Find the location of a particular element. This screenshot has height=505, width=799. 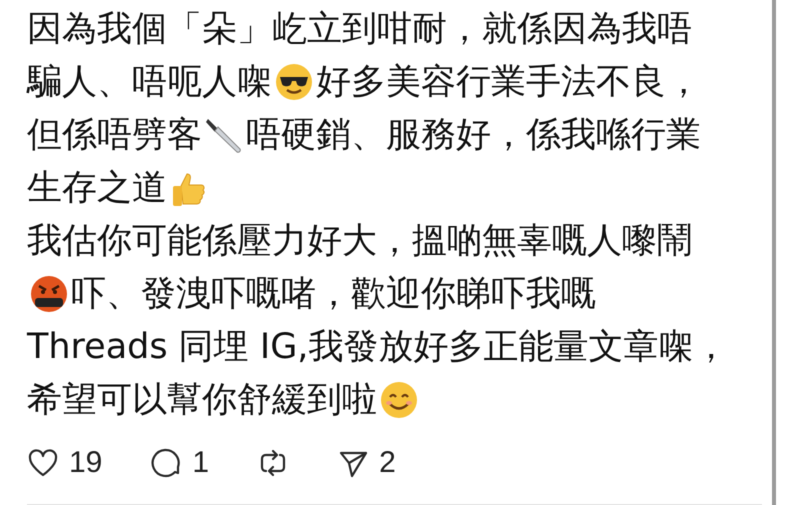

heart-icon is located at coordinates (43, 463).